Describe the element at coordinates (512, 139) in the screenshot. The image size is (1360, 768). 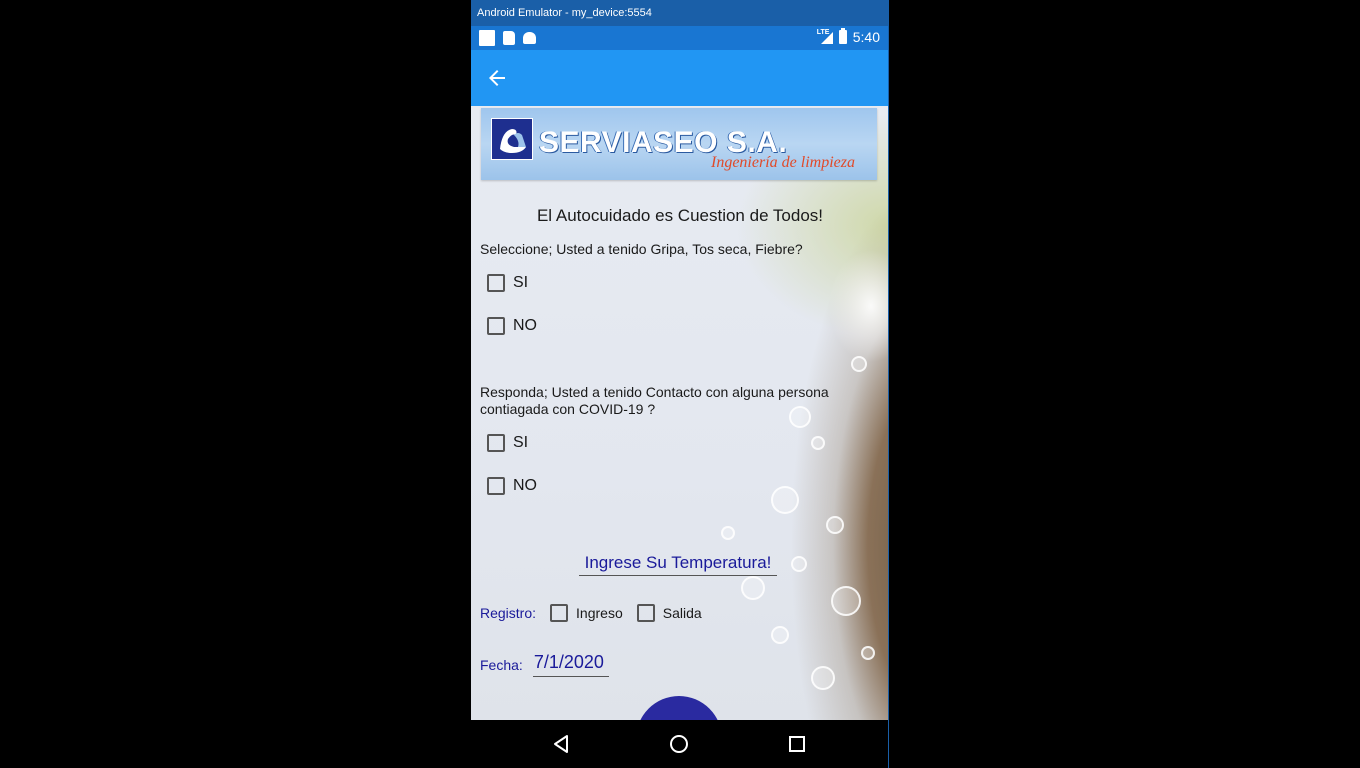
I see `swan-logo-icon` at that location.